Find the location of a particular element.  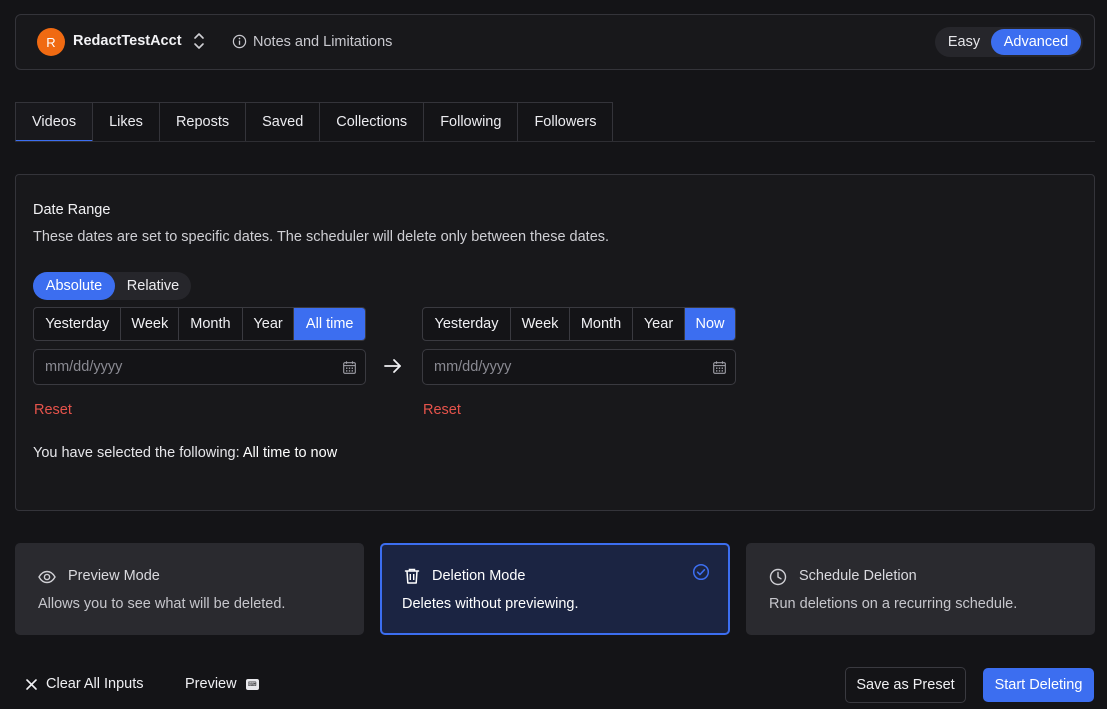

start-preset-year: Year is located at coordinates (269, 324).